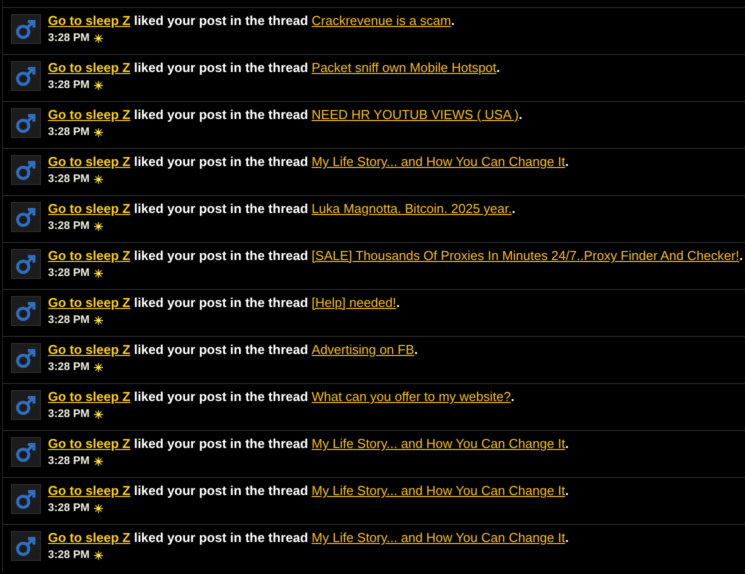 The width and height of the screenshot is (745, 574). Describe the element at coordinates (274, 67) in the screenshot. I see `notification-text: Go to sleep Z liked your post in the thread Packet sniff own Mobile Hotspot.` at that location.